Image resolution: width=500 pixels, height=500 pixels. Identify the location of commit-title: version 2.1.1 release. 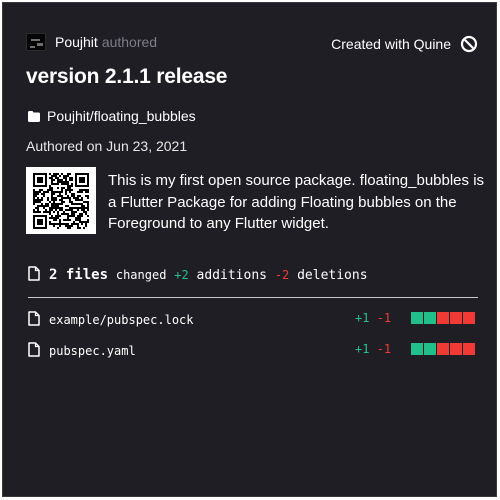
(127, 76).